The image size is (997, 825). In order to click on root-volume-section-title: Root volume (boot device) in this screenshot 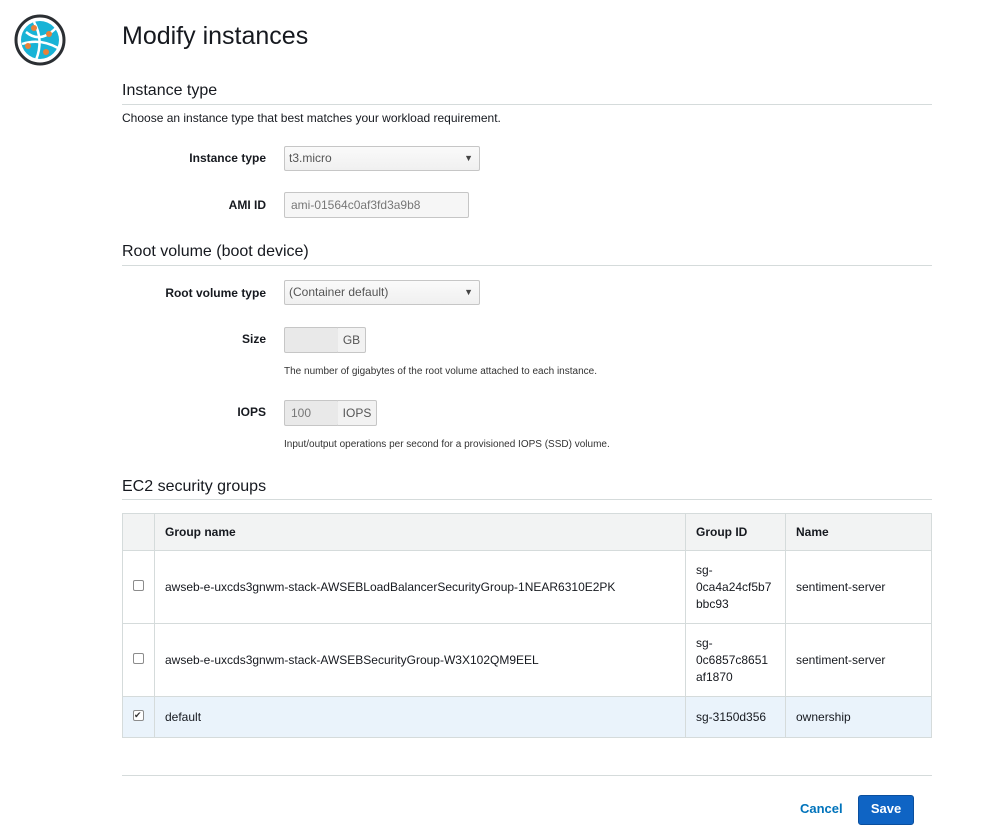, I will do `click(215, 251)`.